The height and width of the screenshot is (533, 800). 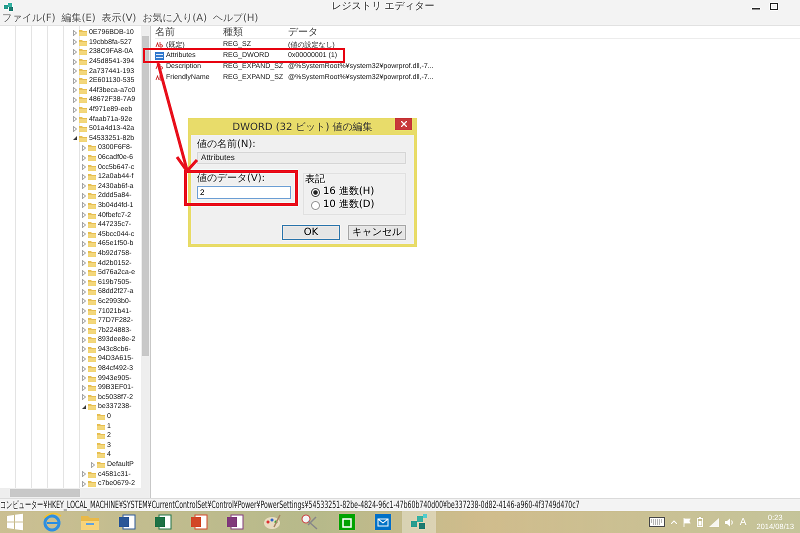 I want to click on field-label: 値の名前(N):, so click(x=227, y=145).